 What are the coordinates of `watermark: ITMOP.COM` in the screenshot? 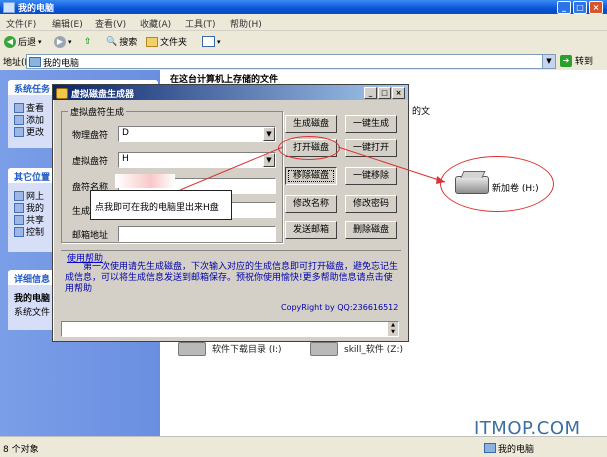 It's located at (527, 428).